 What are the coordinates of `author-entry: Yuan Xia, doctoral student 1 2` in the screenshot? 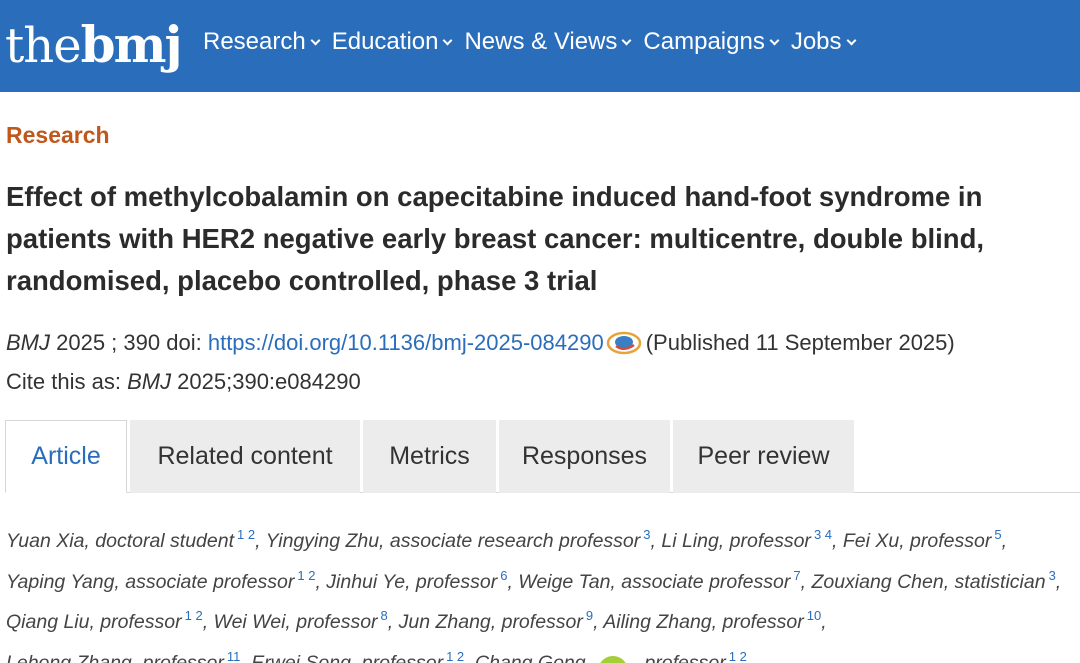 It's located at (130, 539).